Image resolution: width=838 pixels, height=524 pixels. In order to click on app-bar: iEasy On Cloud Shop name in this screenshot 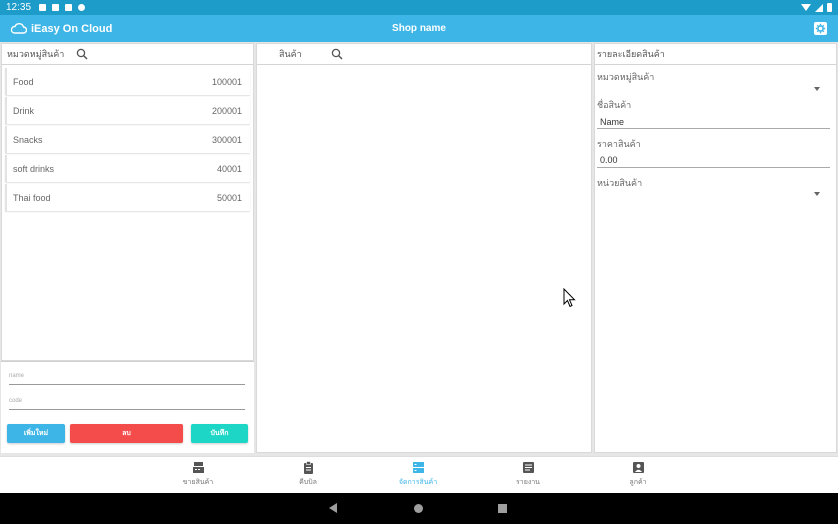, I will do `click(419, 28)`.